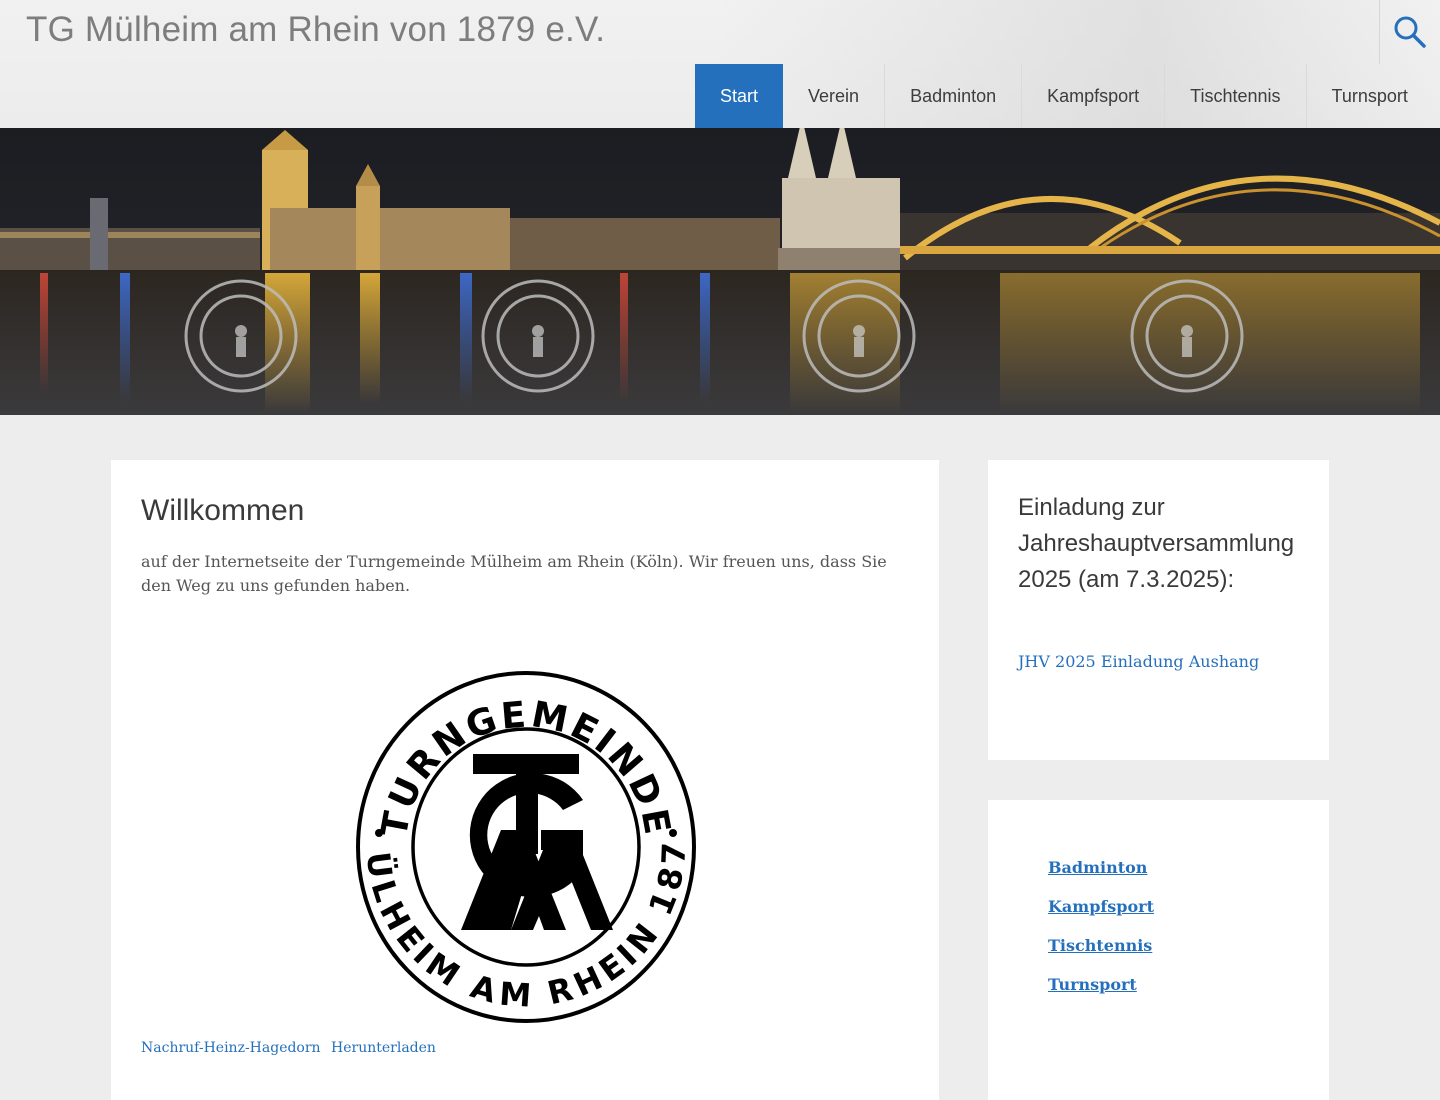 This screenshot has width=1440, height=1100. I want to click on list-item: Badminton, so click(1101, 877).